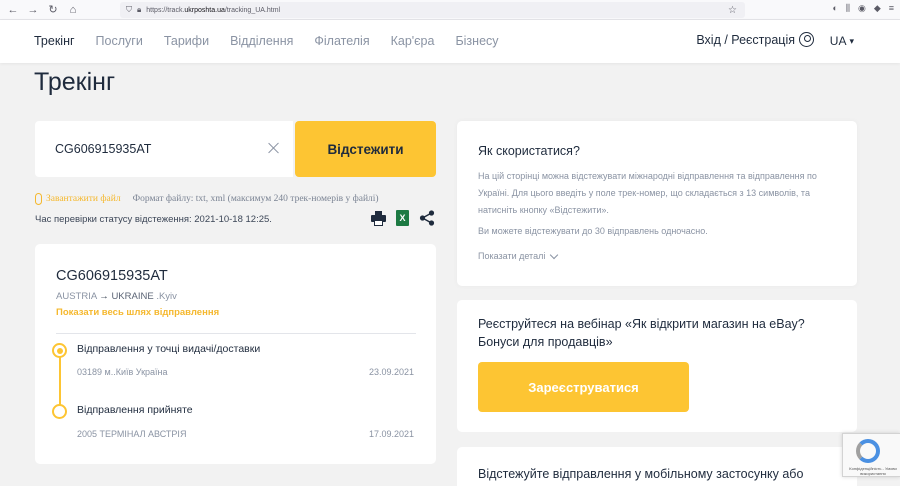 This screenshot has width=900, height=486. I want to click on extension-icons: ◐ ⫼ ◉ ◆ ≡, so click(863, 8).